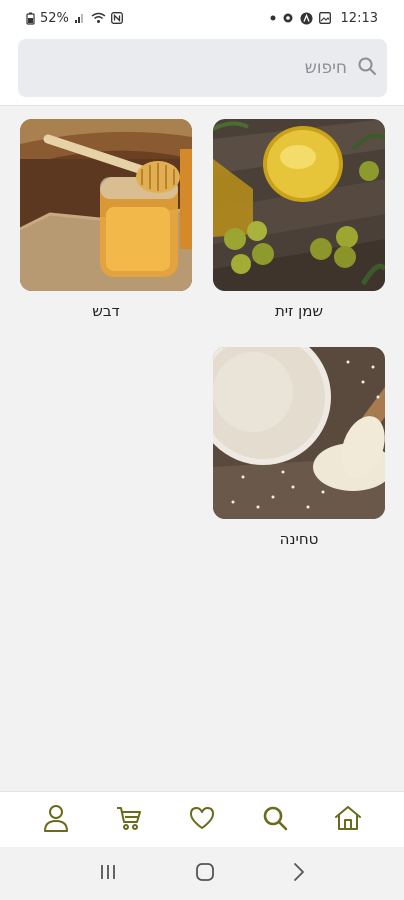 The width and height of the screenshot is (404, 900). Describe the element at coordinates (108, 874) in the screenshot. I see `recent-apps-icon` at that location.